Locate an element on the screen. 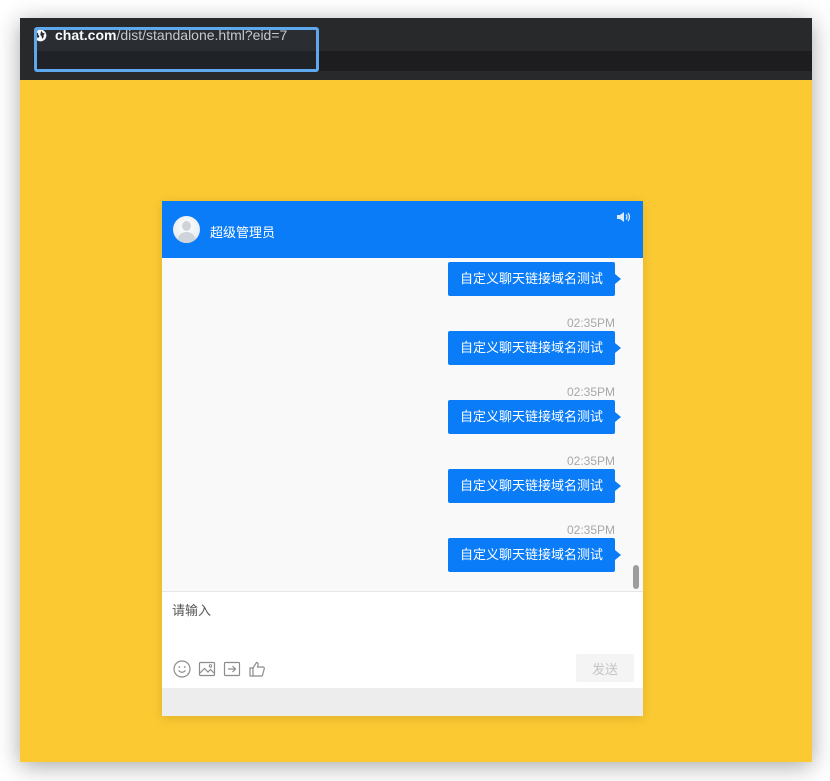 This screenshot has height=781, width=830. input-area: 发送 is located at coordinates (402, 640).